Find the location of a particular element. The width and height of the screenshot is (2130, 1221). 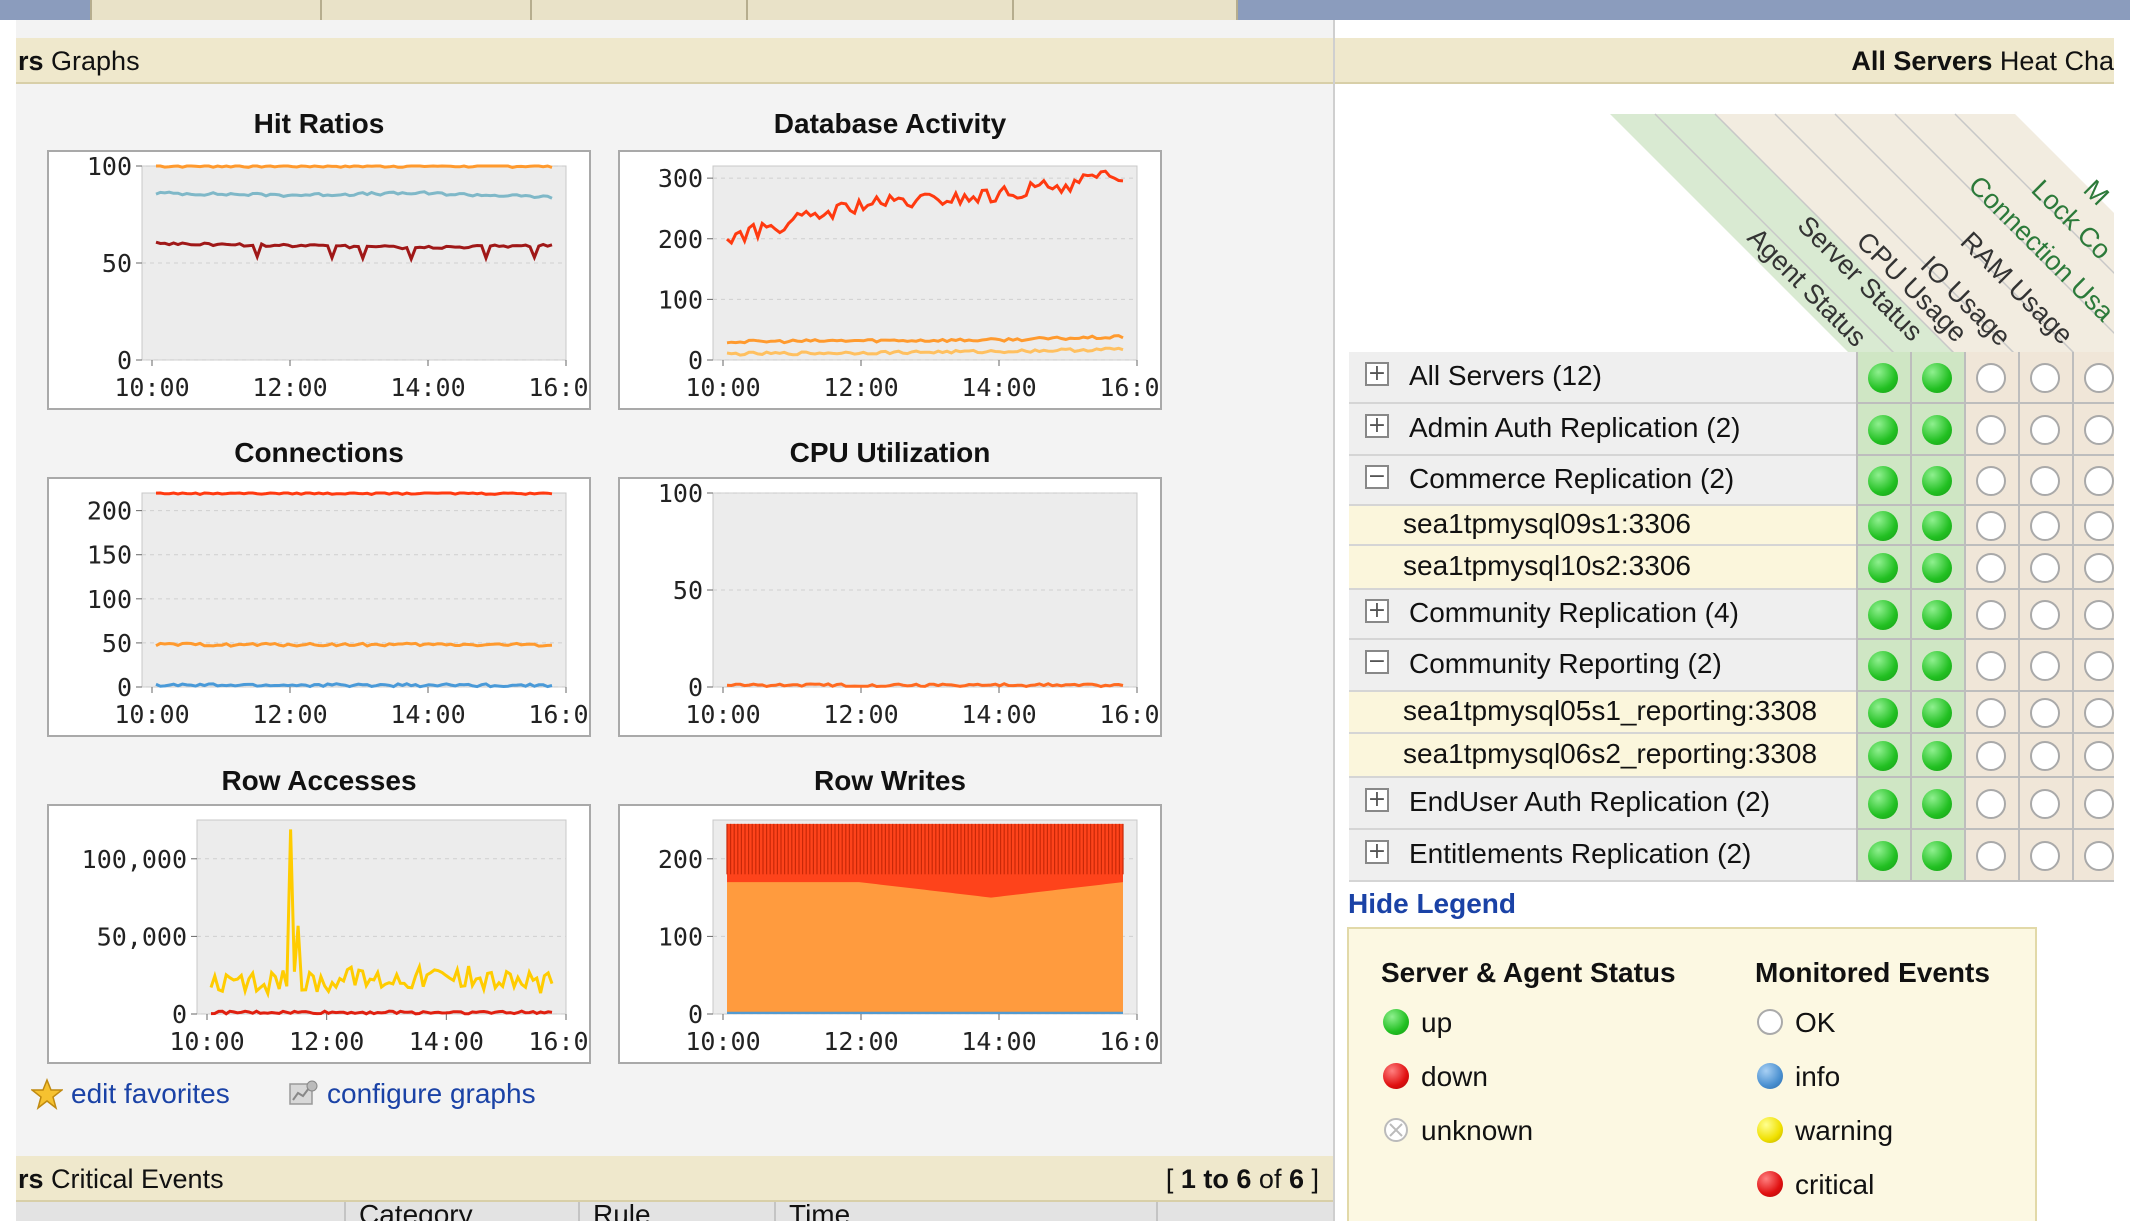

group-label: Entitlements Replication (2) is located at coordinates (1580, 854).